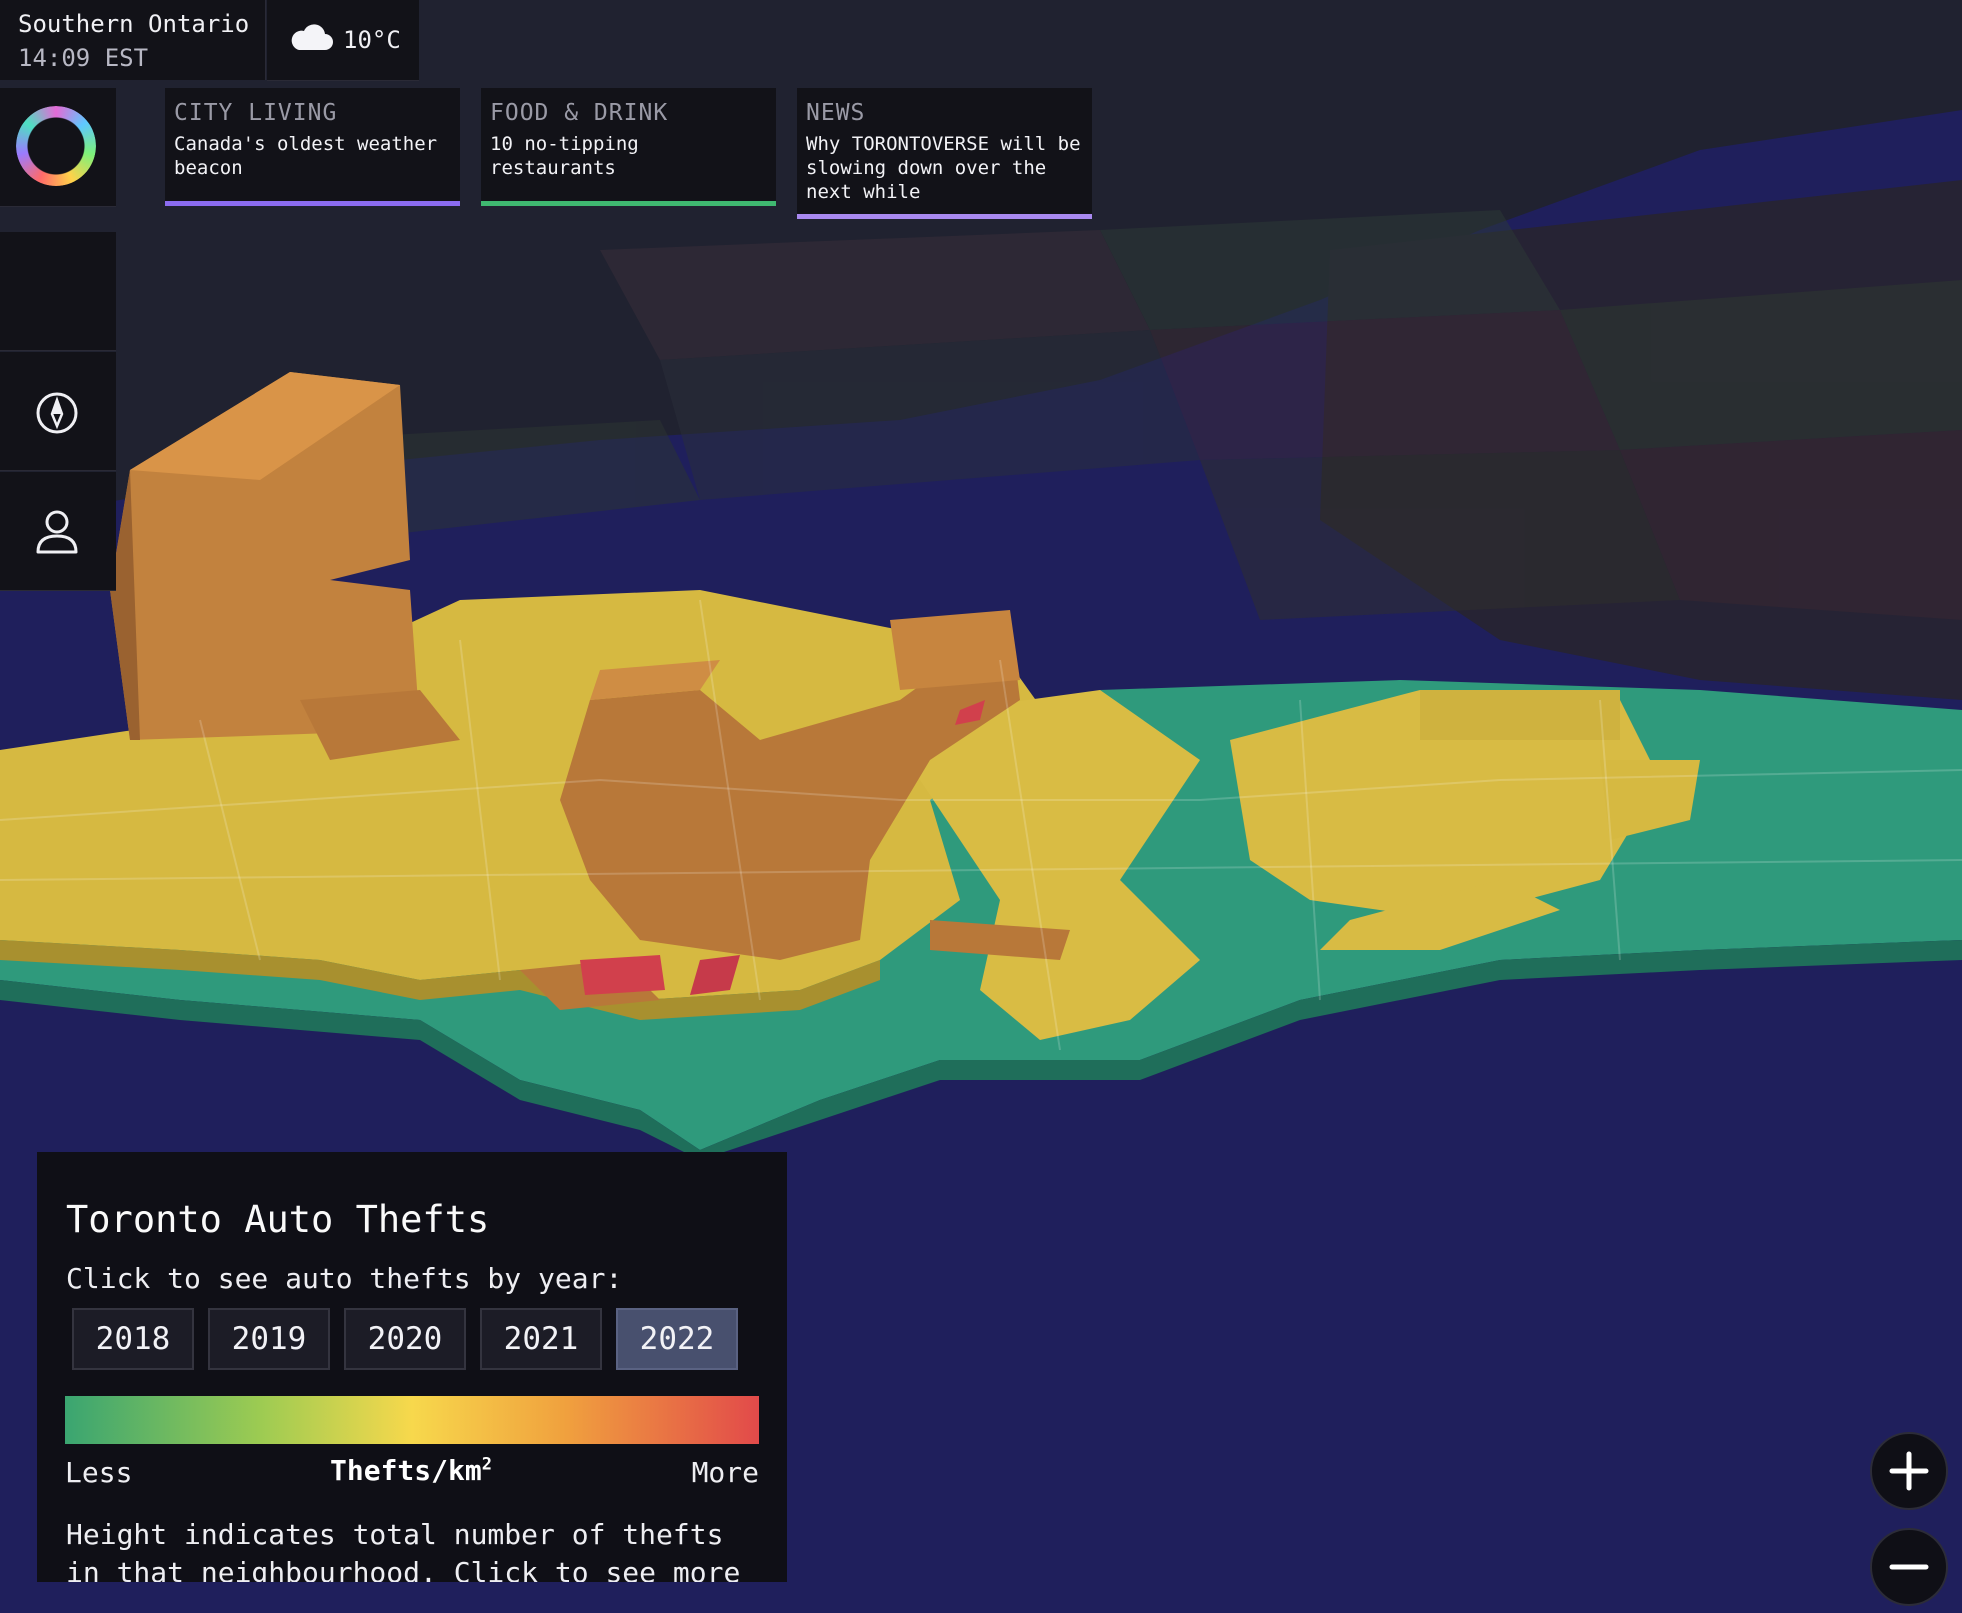  I want to click on scale-label-more: More, so click(725, 1472).